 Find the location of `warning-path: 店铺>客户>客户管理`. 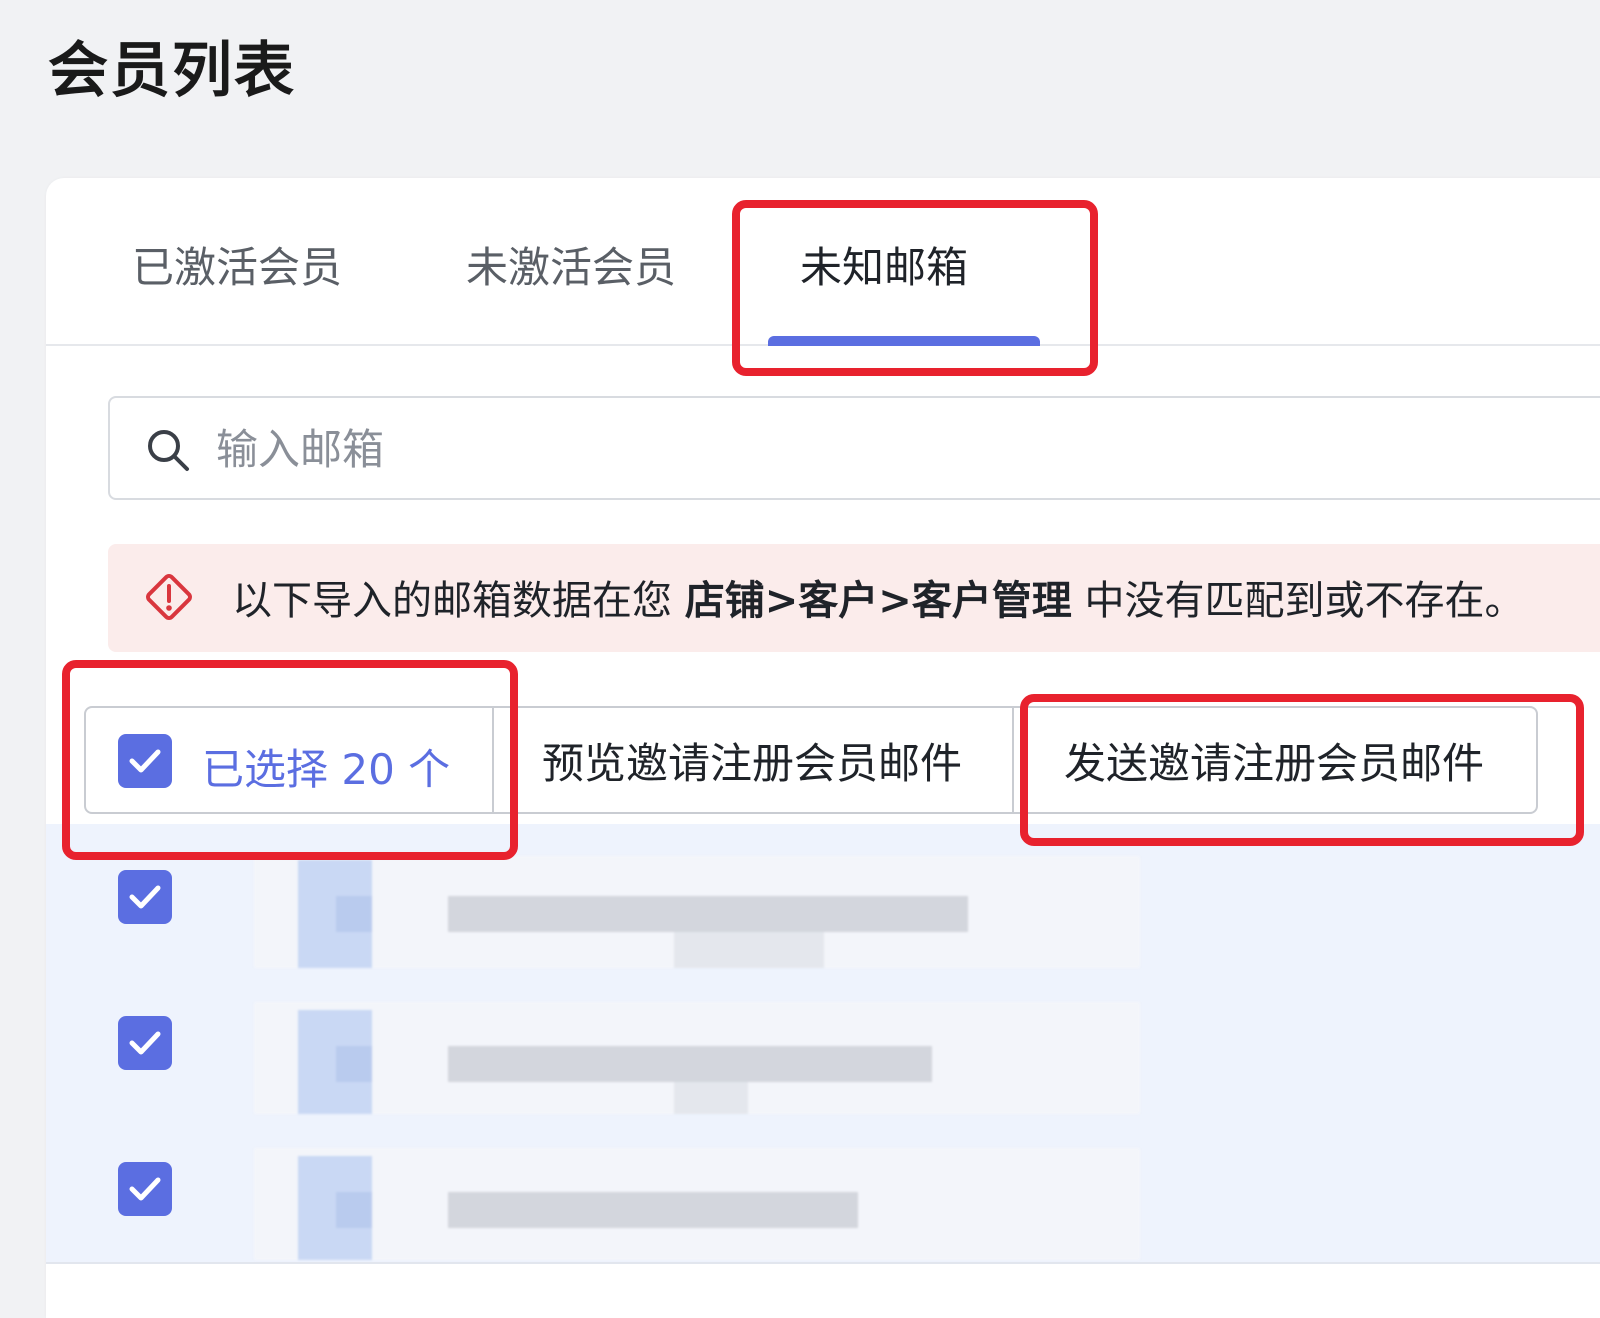

warning-path: 店铺>客户>客户管理 is located at coordinates (878, 601).